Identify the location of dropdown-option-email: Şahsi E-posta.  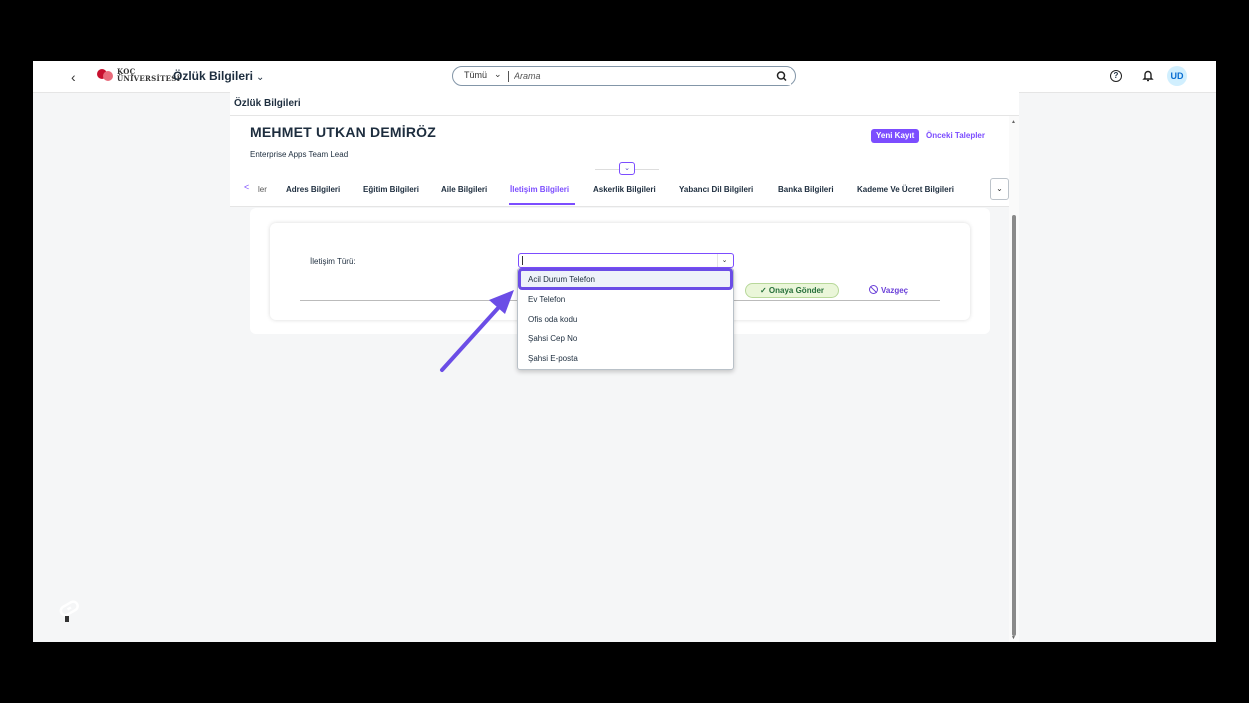
(553, 358).